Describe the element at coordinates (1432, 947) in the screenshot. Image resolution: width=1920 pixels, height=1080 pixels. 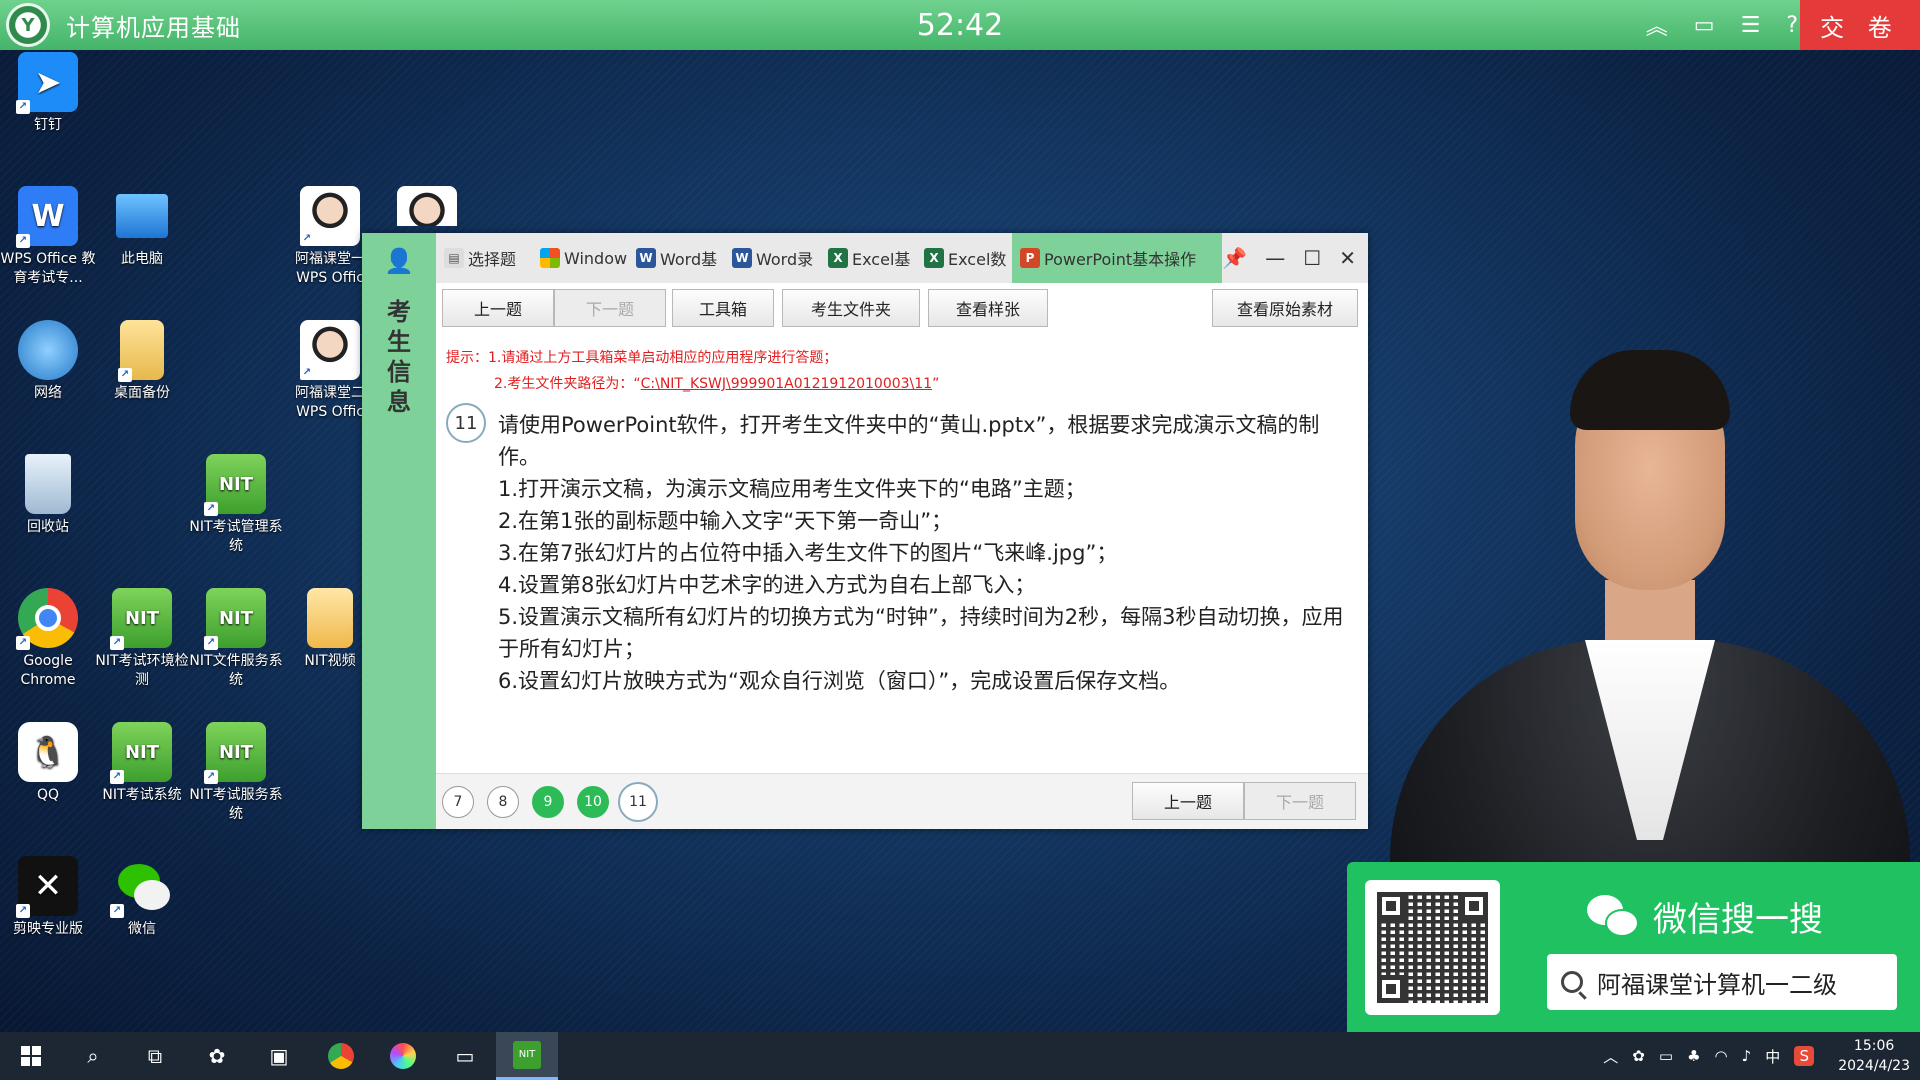
I see `qr-code-image` at that location.